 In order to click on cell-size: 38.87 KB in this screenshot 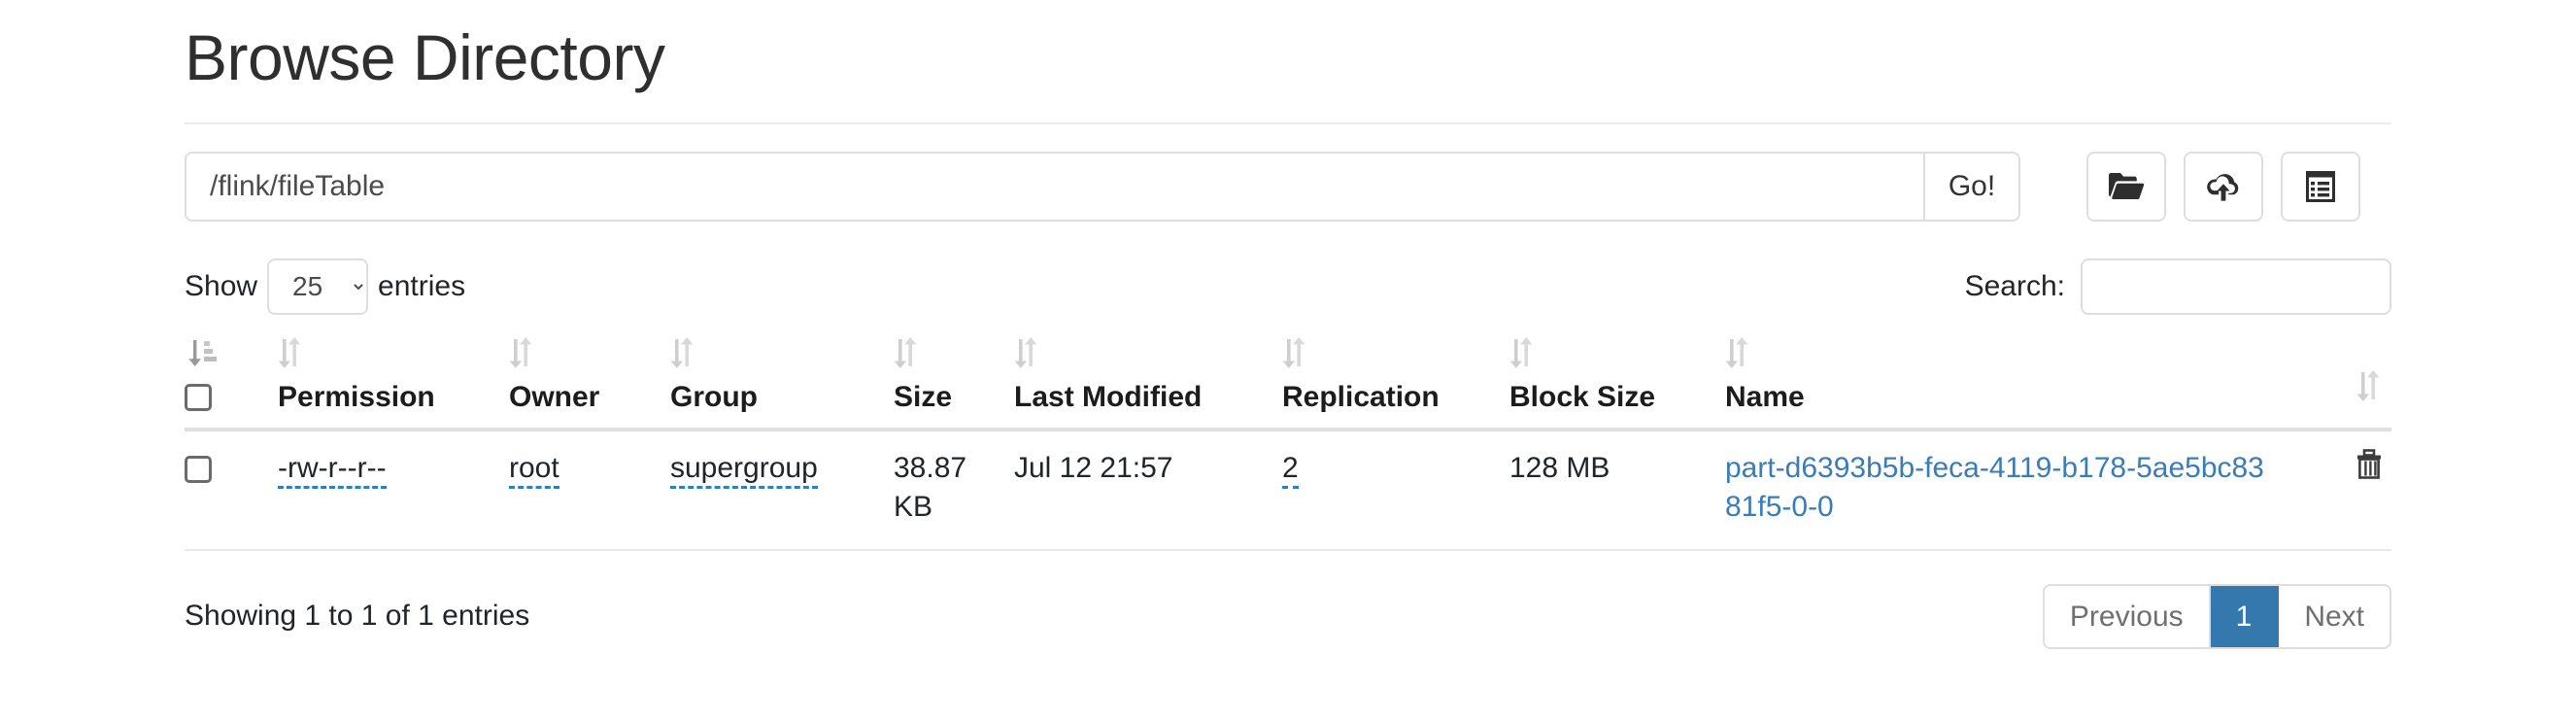, I will do `click(954, 490)`.